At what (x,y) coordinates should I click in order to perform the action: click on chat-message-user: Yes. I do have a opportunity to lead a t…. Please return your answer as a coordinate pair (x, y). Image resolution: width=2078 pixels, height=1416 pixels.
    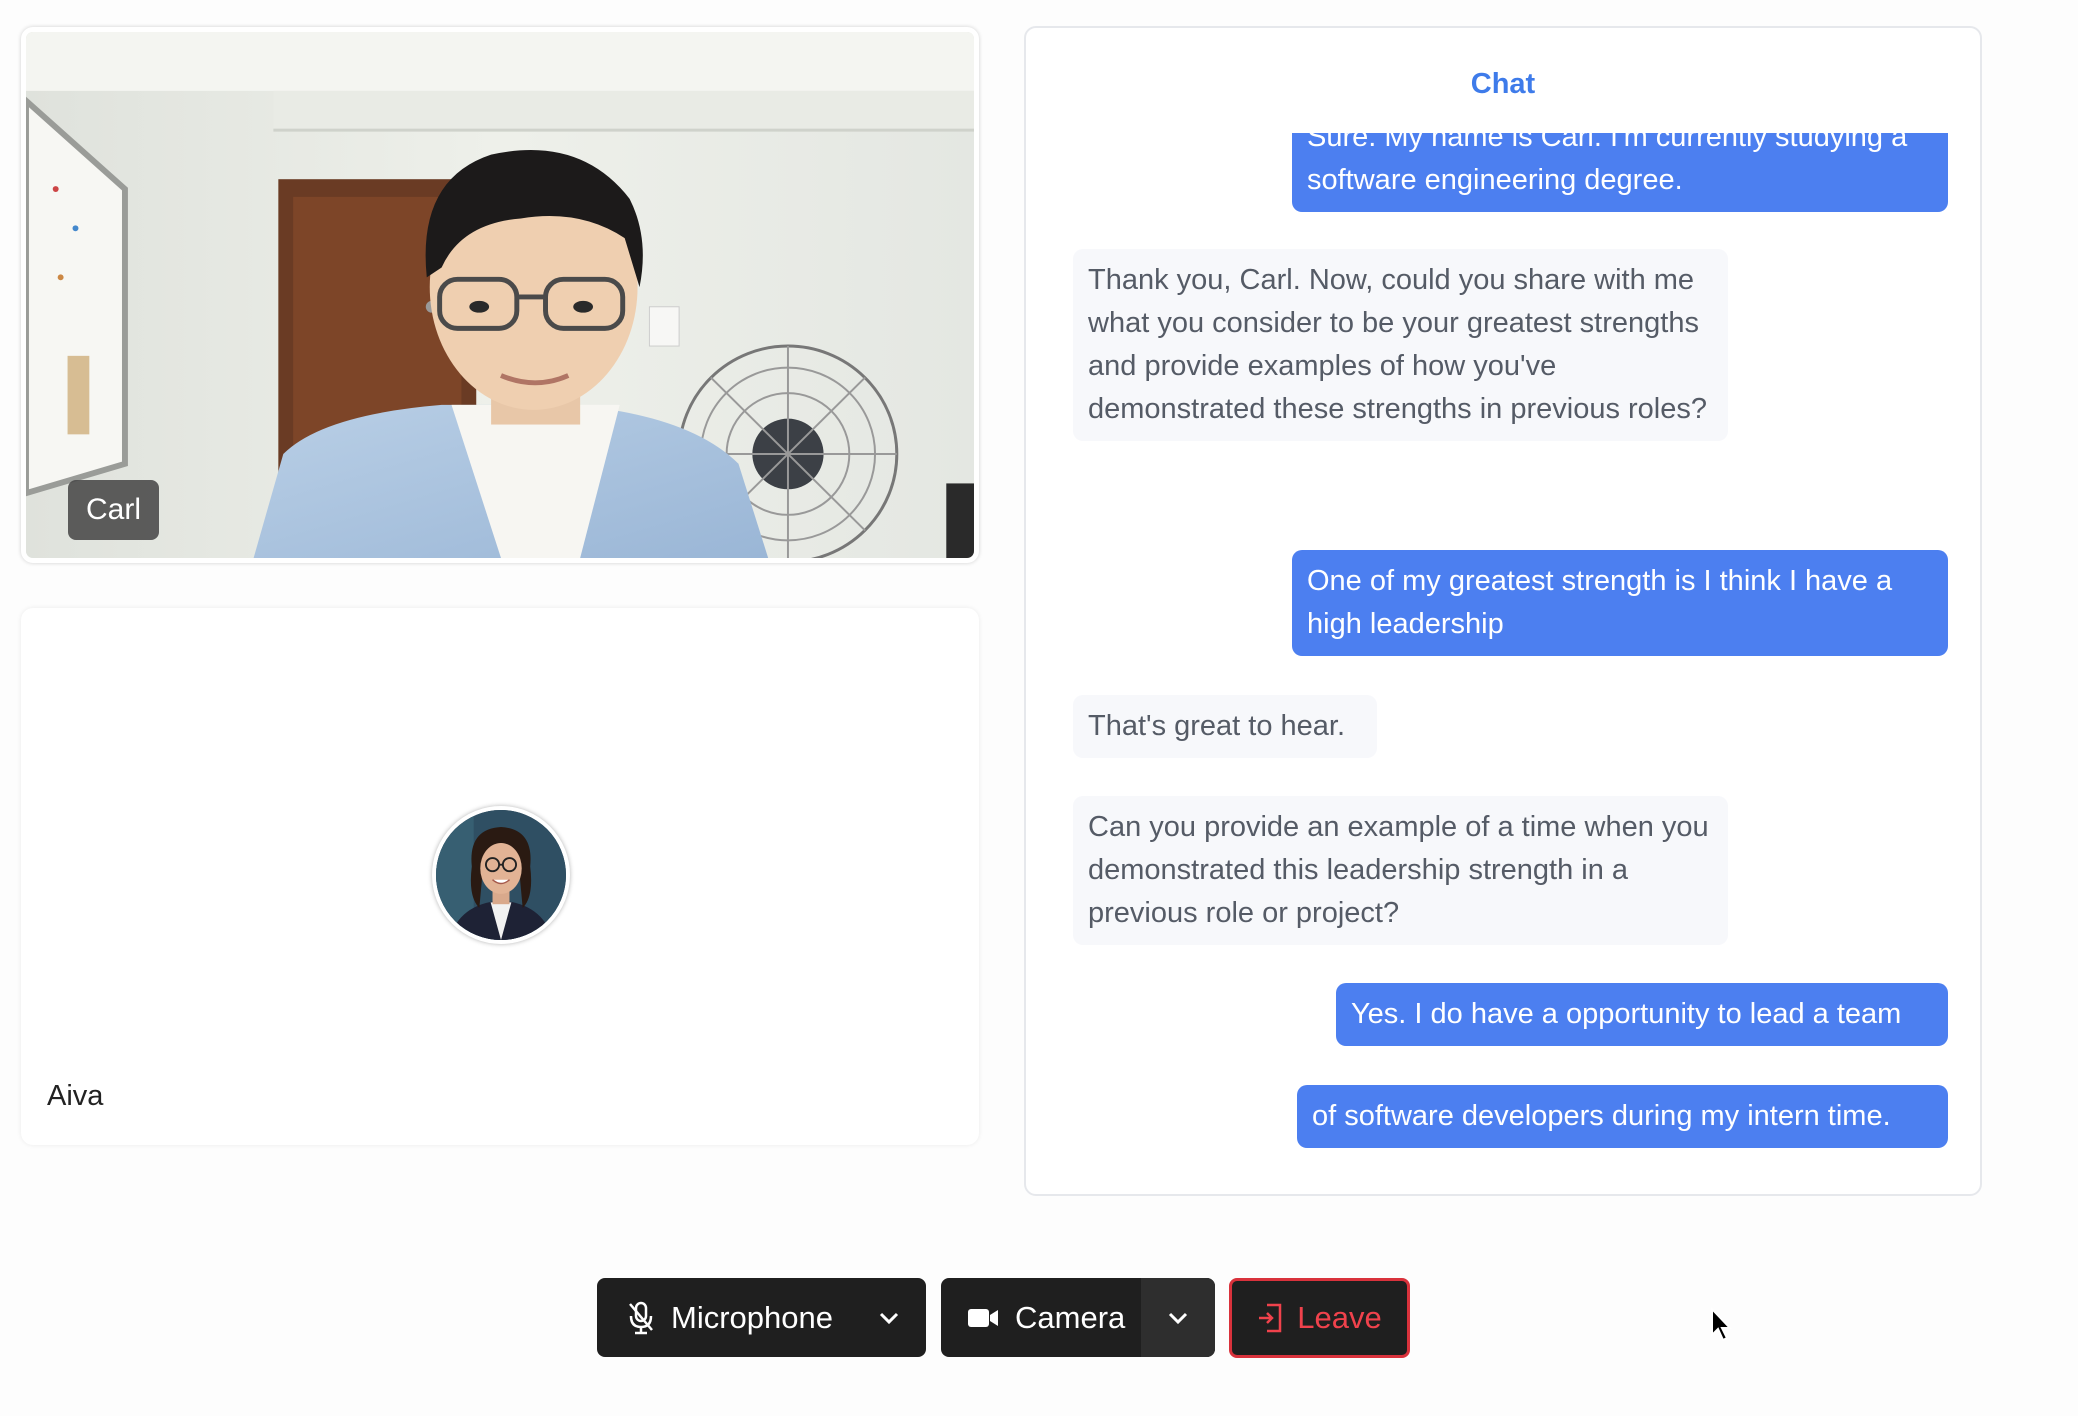
    Looking at the image, I should click on (1642, 1014).